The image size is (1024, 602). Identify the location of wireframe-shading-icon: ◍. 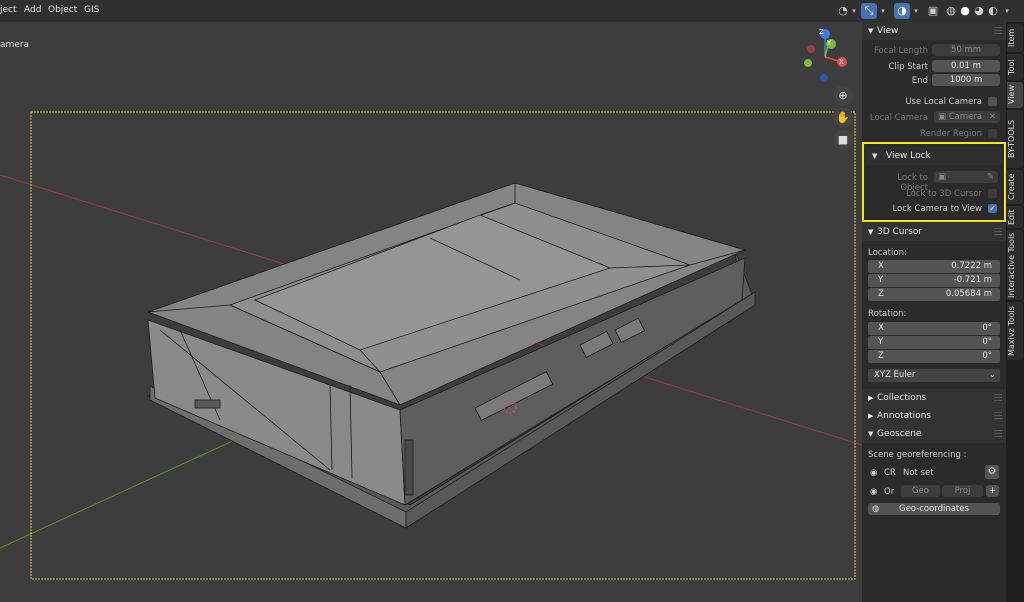
(951, 11).